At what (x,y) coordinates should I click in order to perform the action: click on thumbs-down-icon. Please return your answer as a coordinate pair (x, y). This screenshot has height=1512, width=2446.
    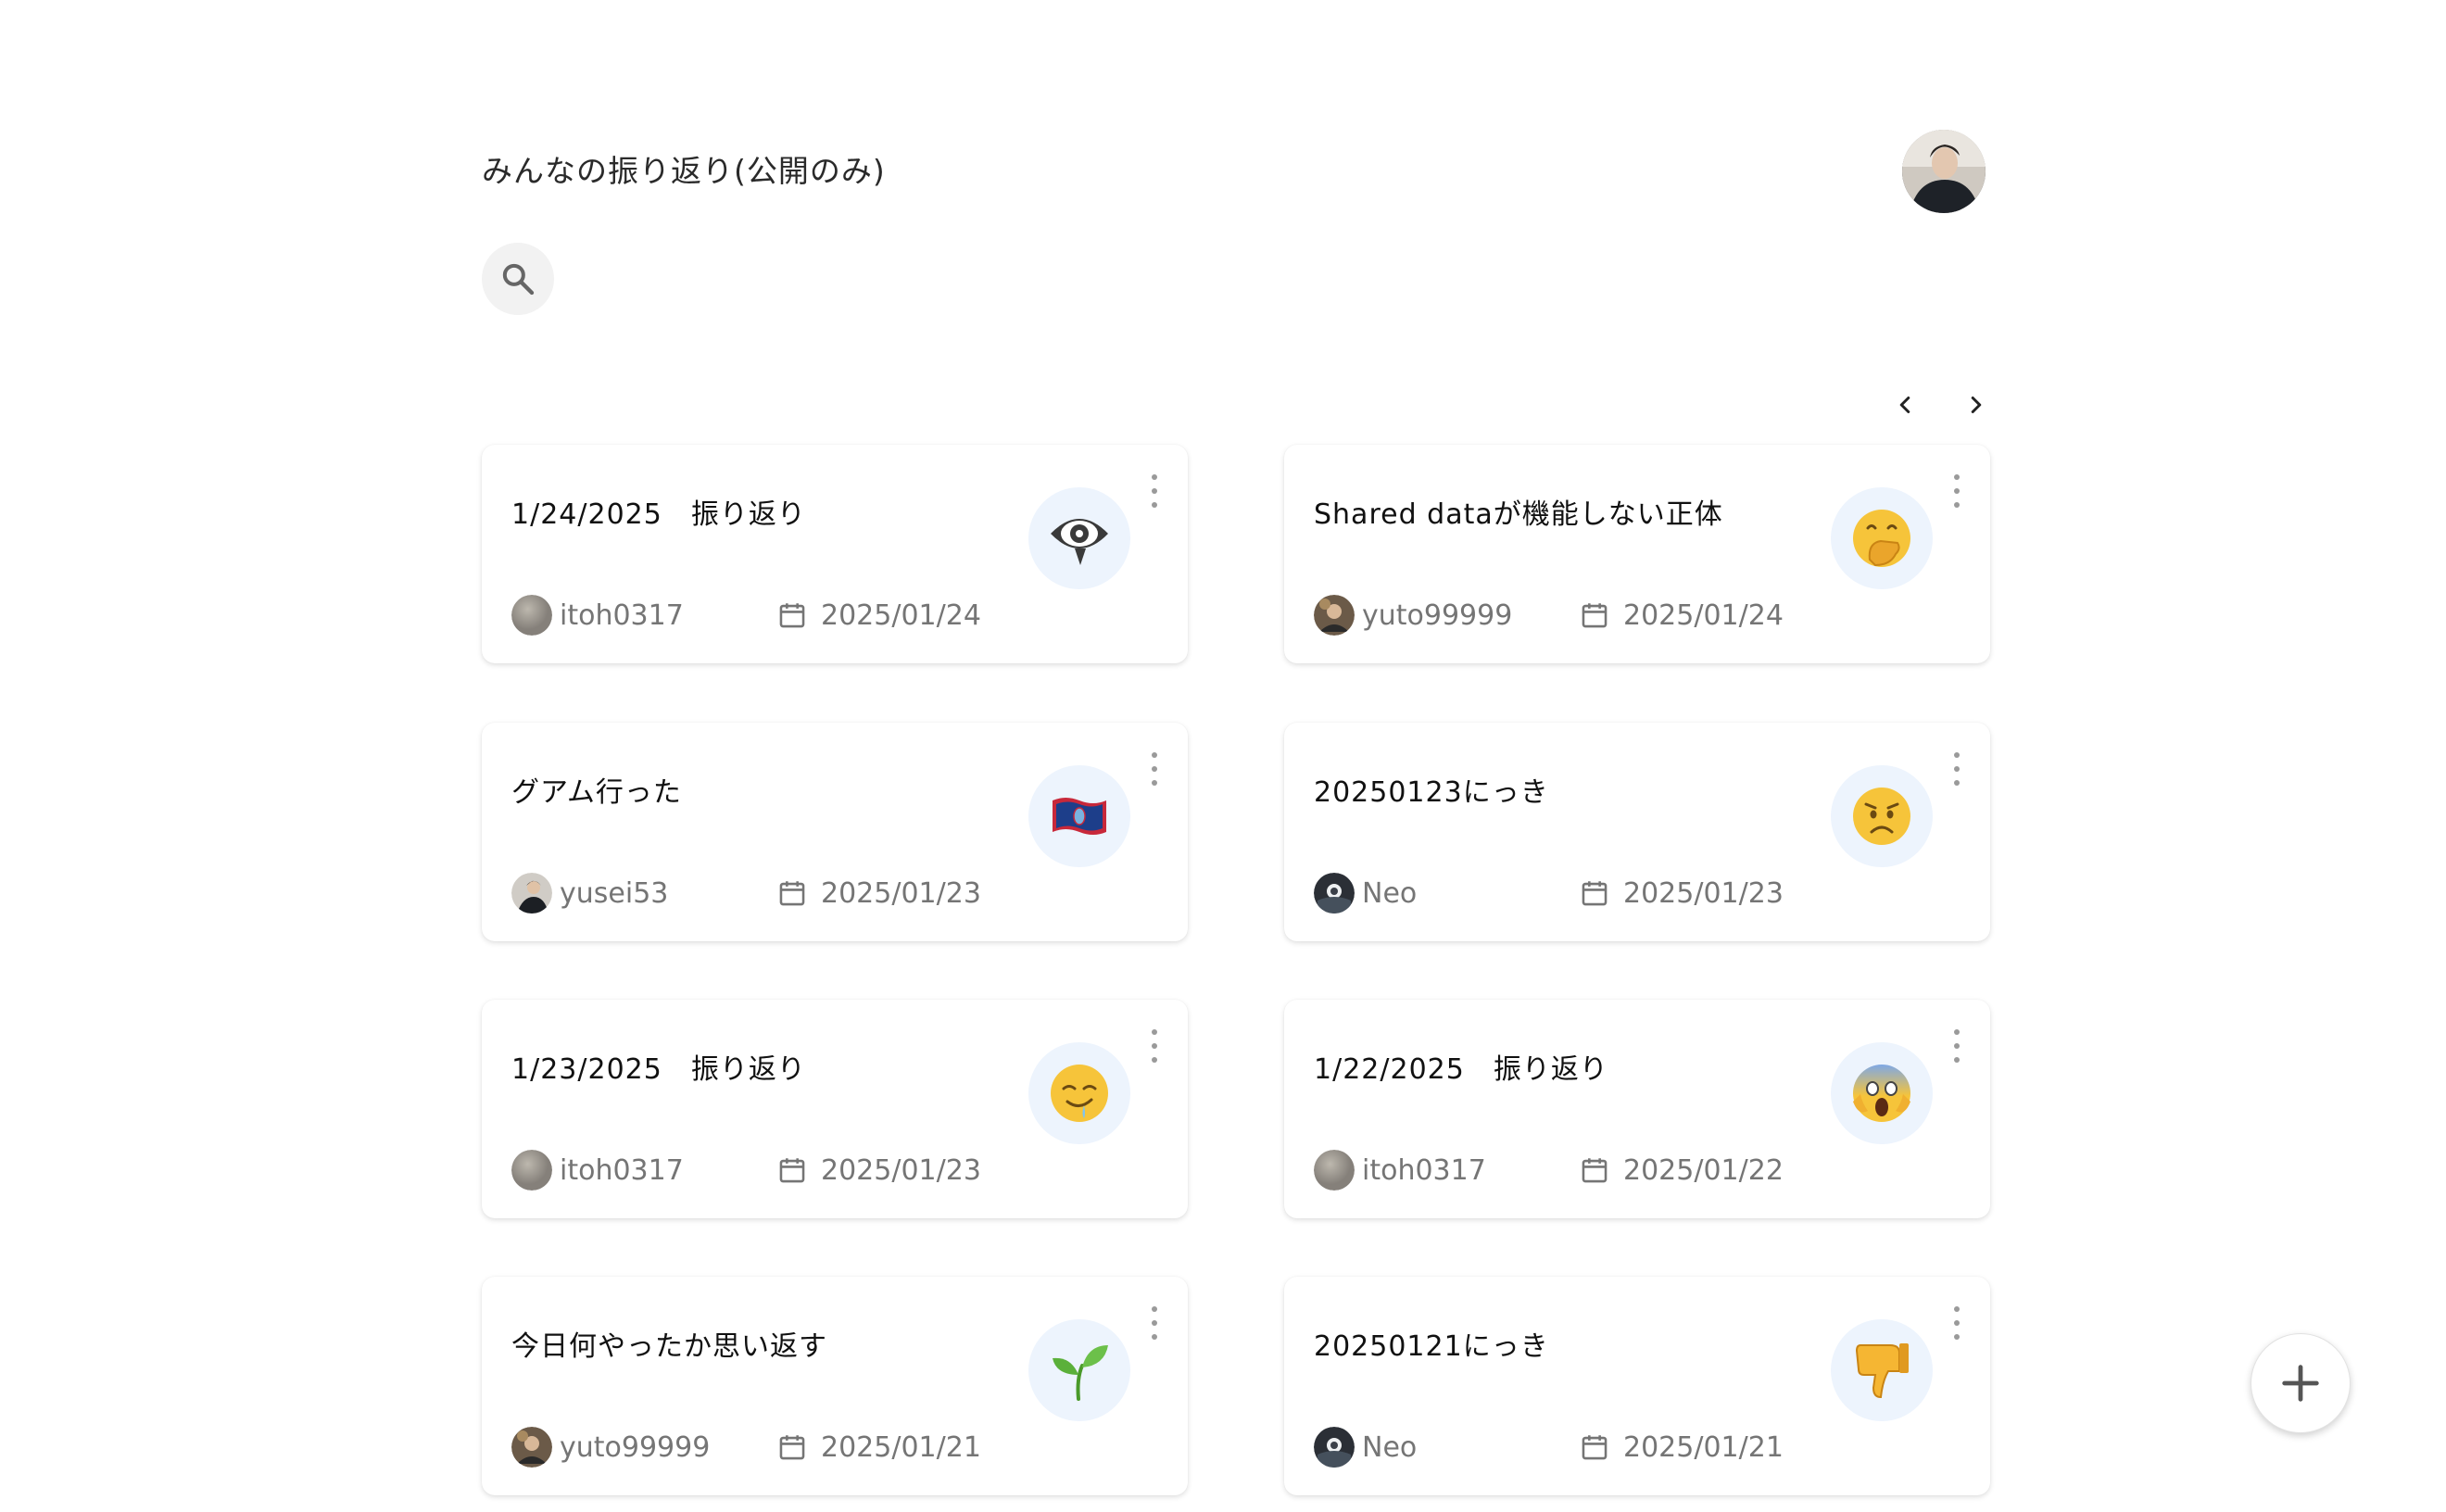
    Looking at the image, I should click on (1882, 1371).